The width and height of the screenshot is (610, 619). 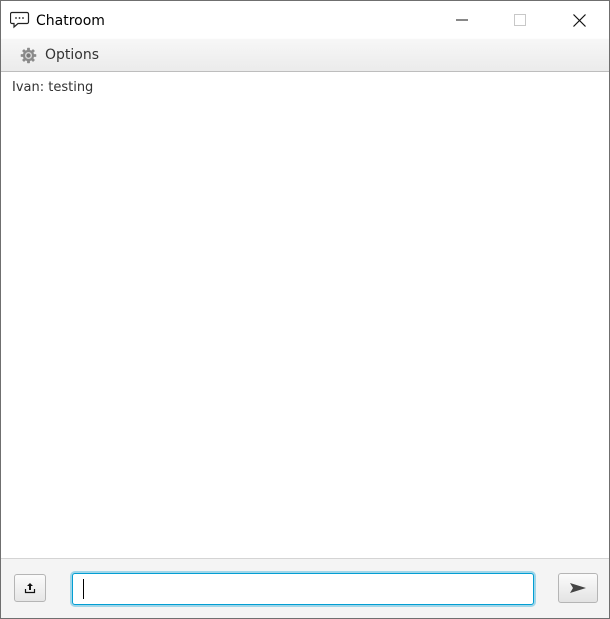 I want to click on close-button, so click(x=579, y=20).